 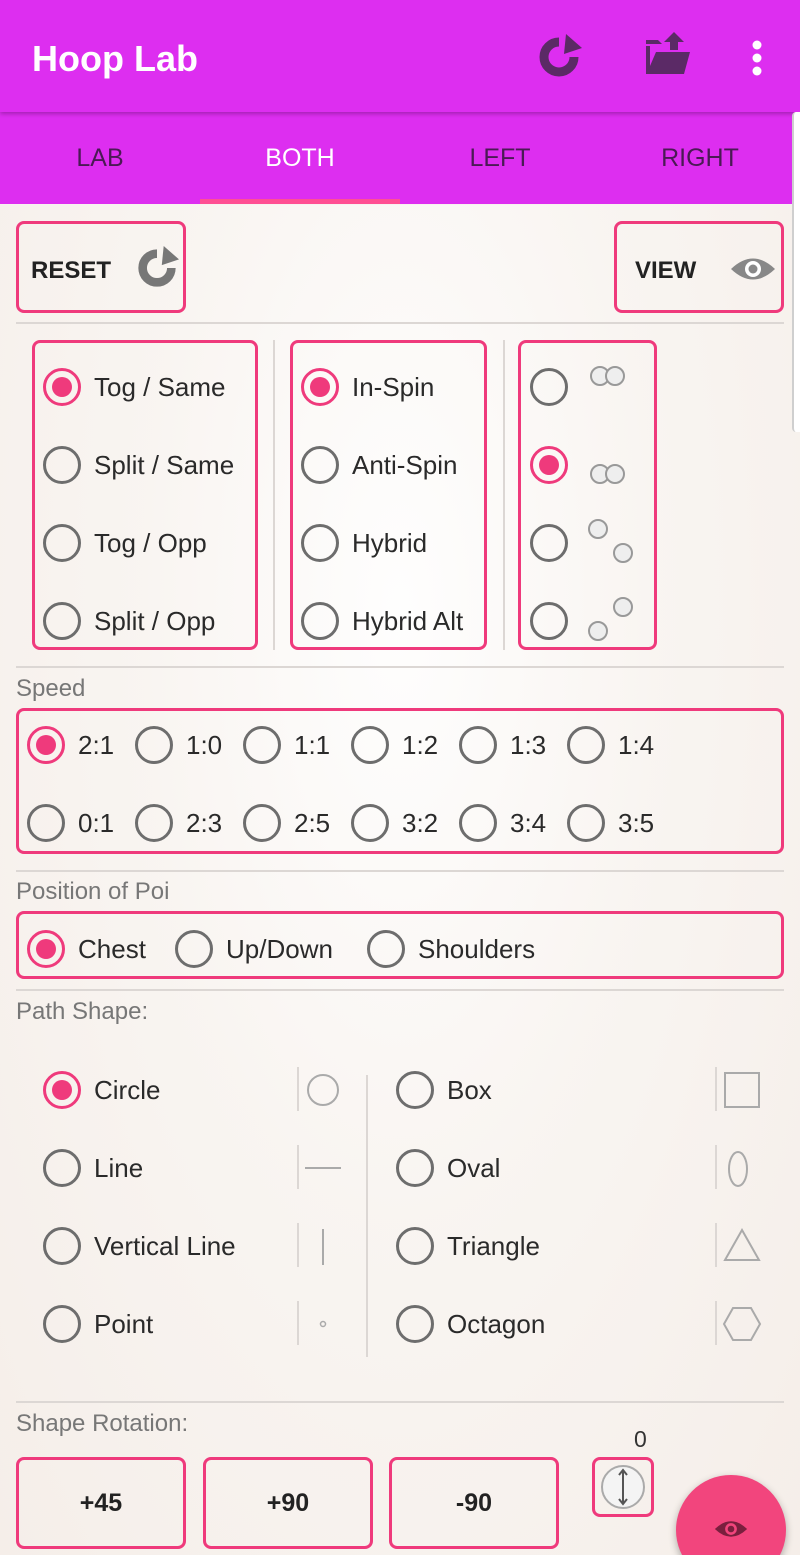 What do you see at coordinates (165, 1246) in the screenshot?
I see `label-vertical-line: Vertical Line` at bounding box center [165, 1246].